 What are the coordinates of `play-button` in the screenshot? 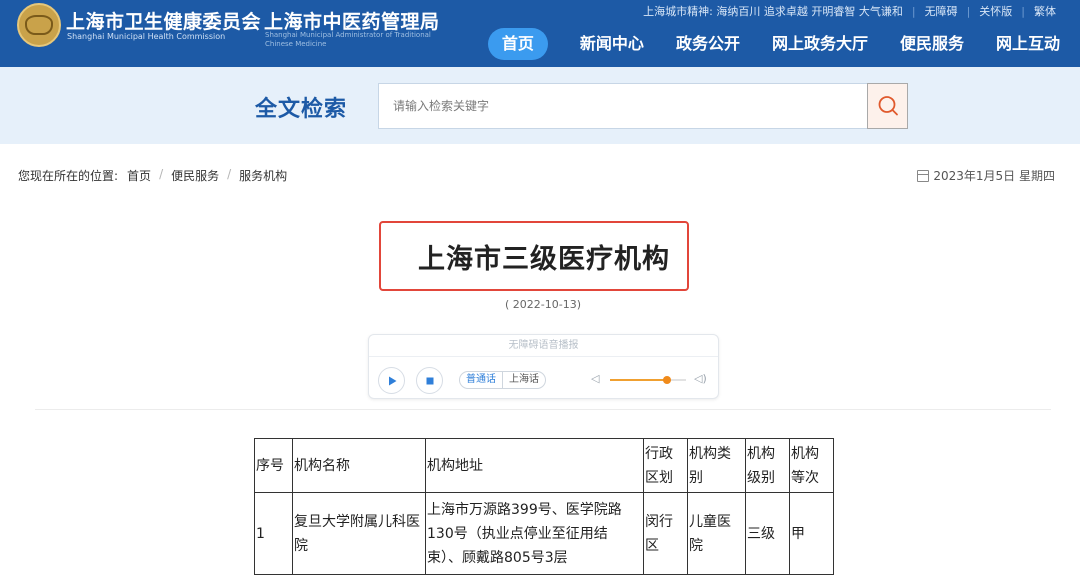 It's located at (391, 380).